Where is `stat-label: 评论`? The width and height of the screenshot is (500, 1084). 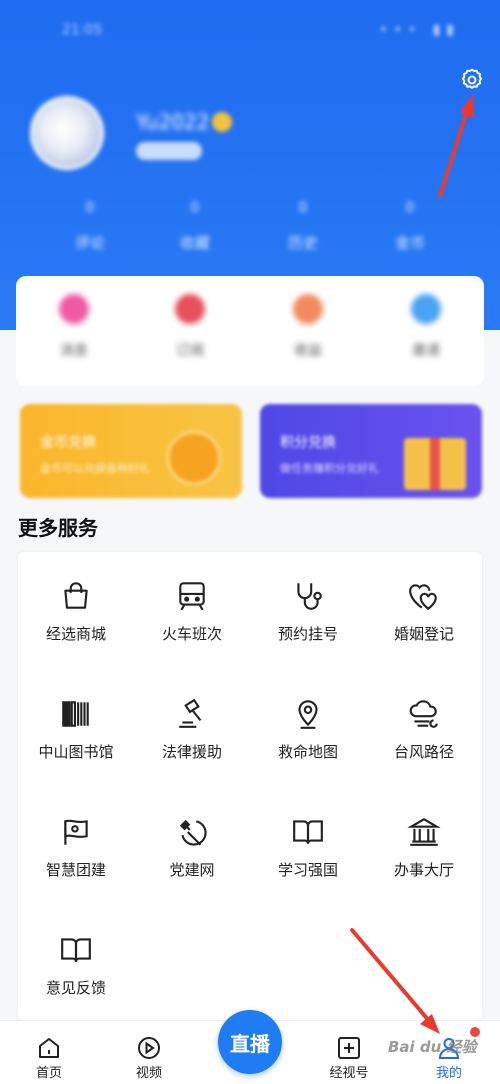
stat-label: 评论 is located at coordinates (89, 243).